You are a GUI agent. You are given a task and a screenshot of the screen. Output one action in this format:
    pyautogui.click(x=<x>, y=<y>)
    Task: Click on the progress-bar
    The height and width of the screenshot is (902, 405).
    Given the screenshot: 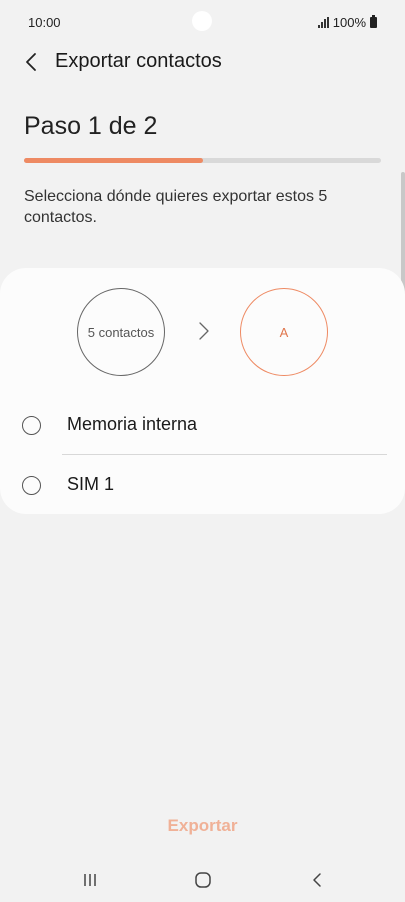 What is the action you would take?
    pyautogui.click(x=202, y=160)
    